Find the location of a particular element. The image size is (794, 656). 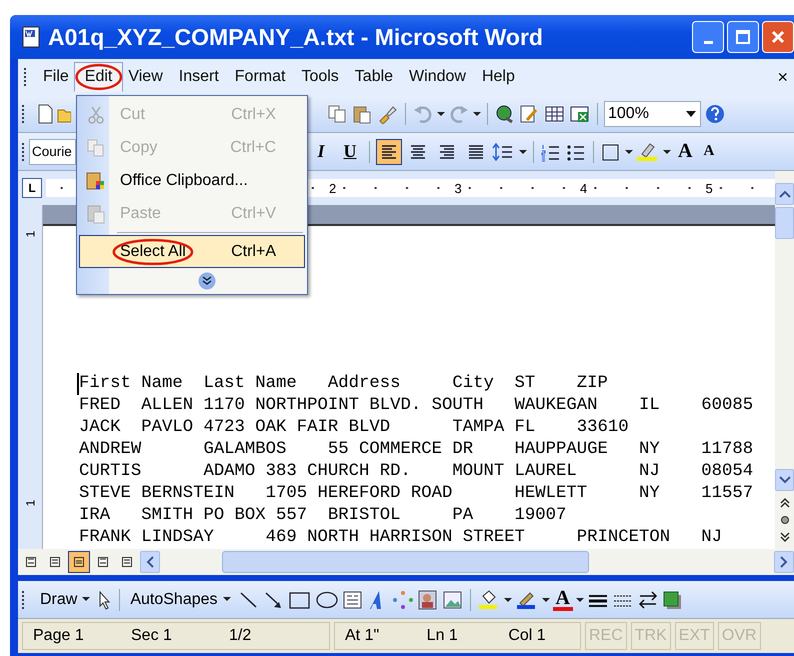

close-document-button: × is located at coordinates (782, 77).